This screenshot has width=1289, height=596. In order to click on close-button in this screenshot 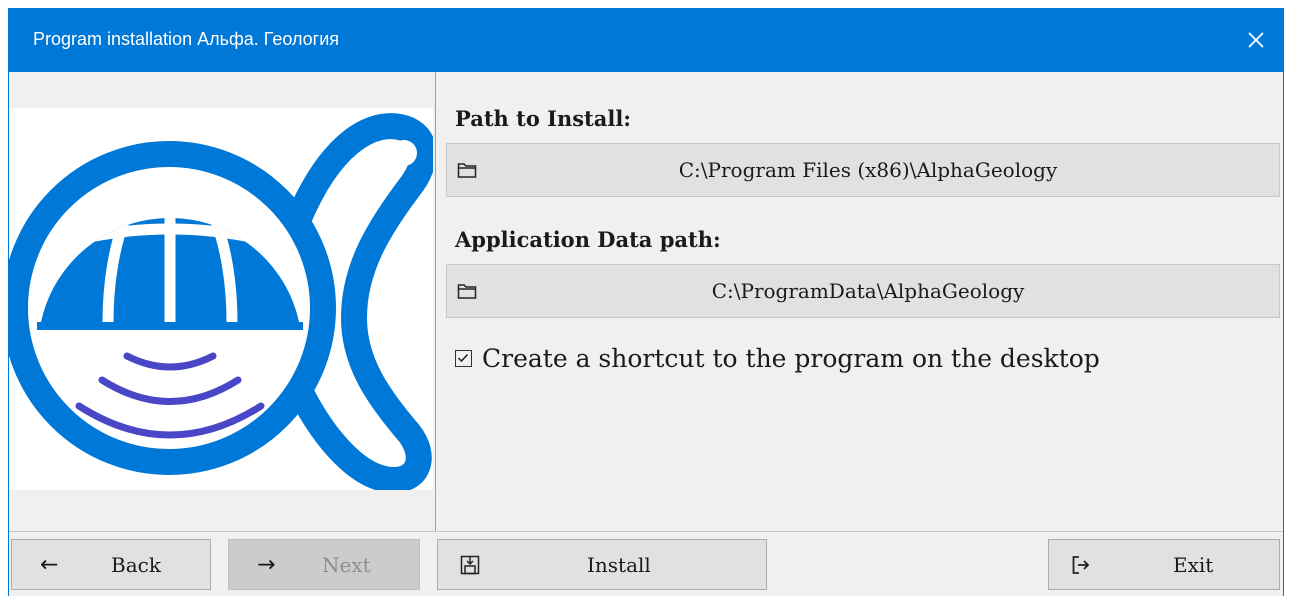, I will do `click(1256, 40)`.